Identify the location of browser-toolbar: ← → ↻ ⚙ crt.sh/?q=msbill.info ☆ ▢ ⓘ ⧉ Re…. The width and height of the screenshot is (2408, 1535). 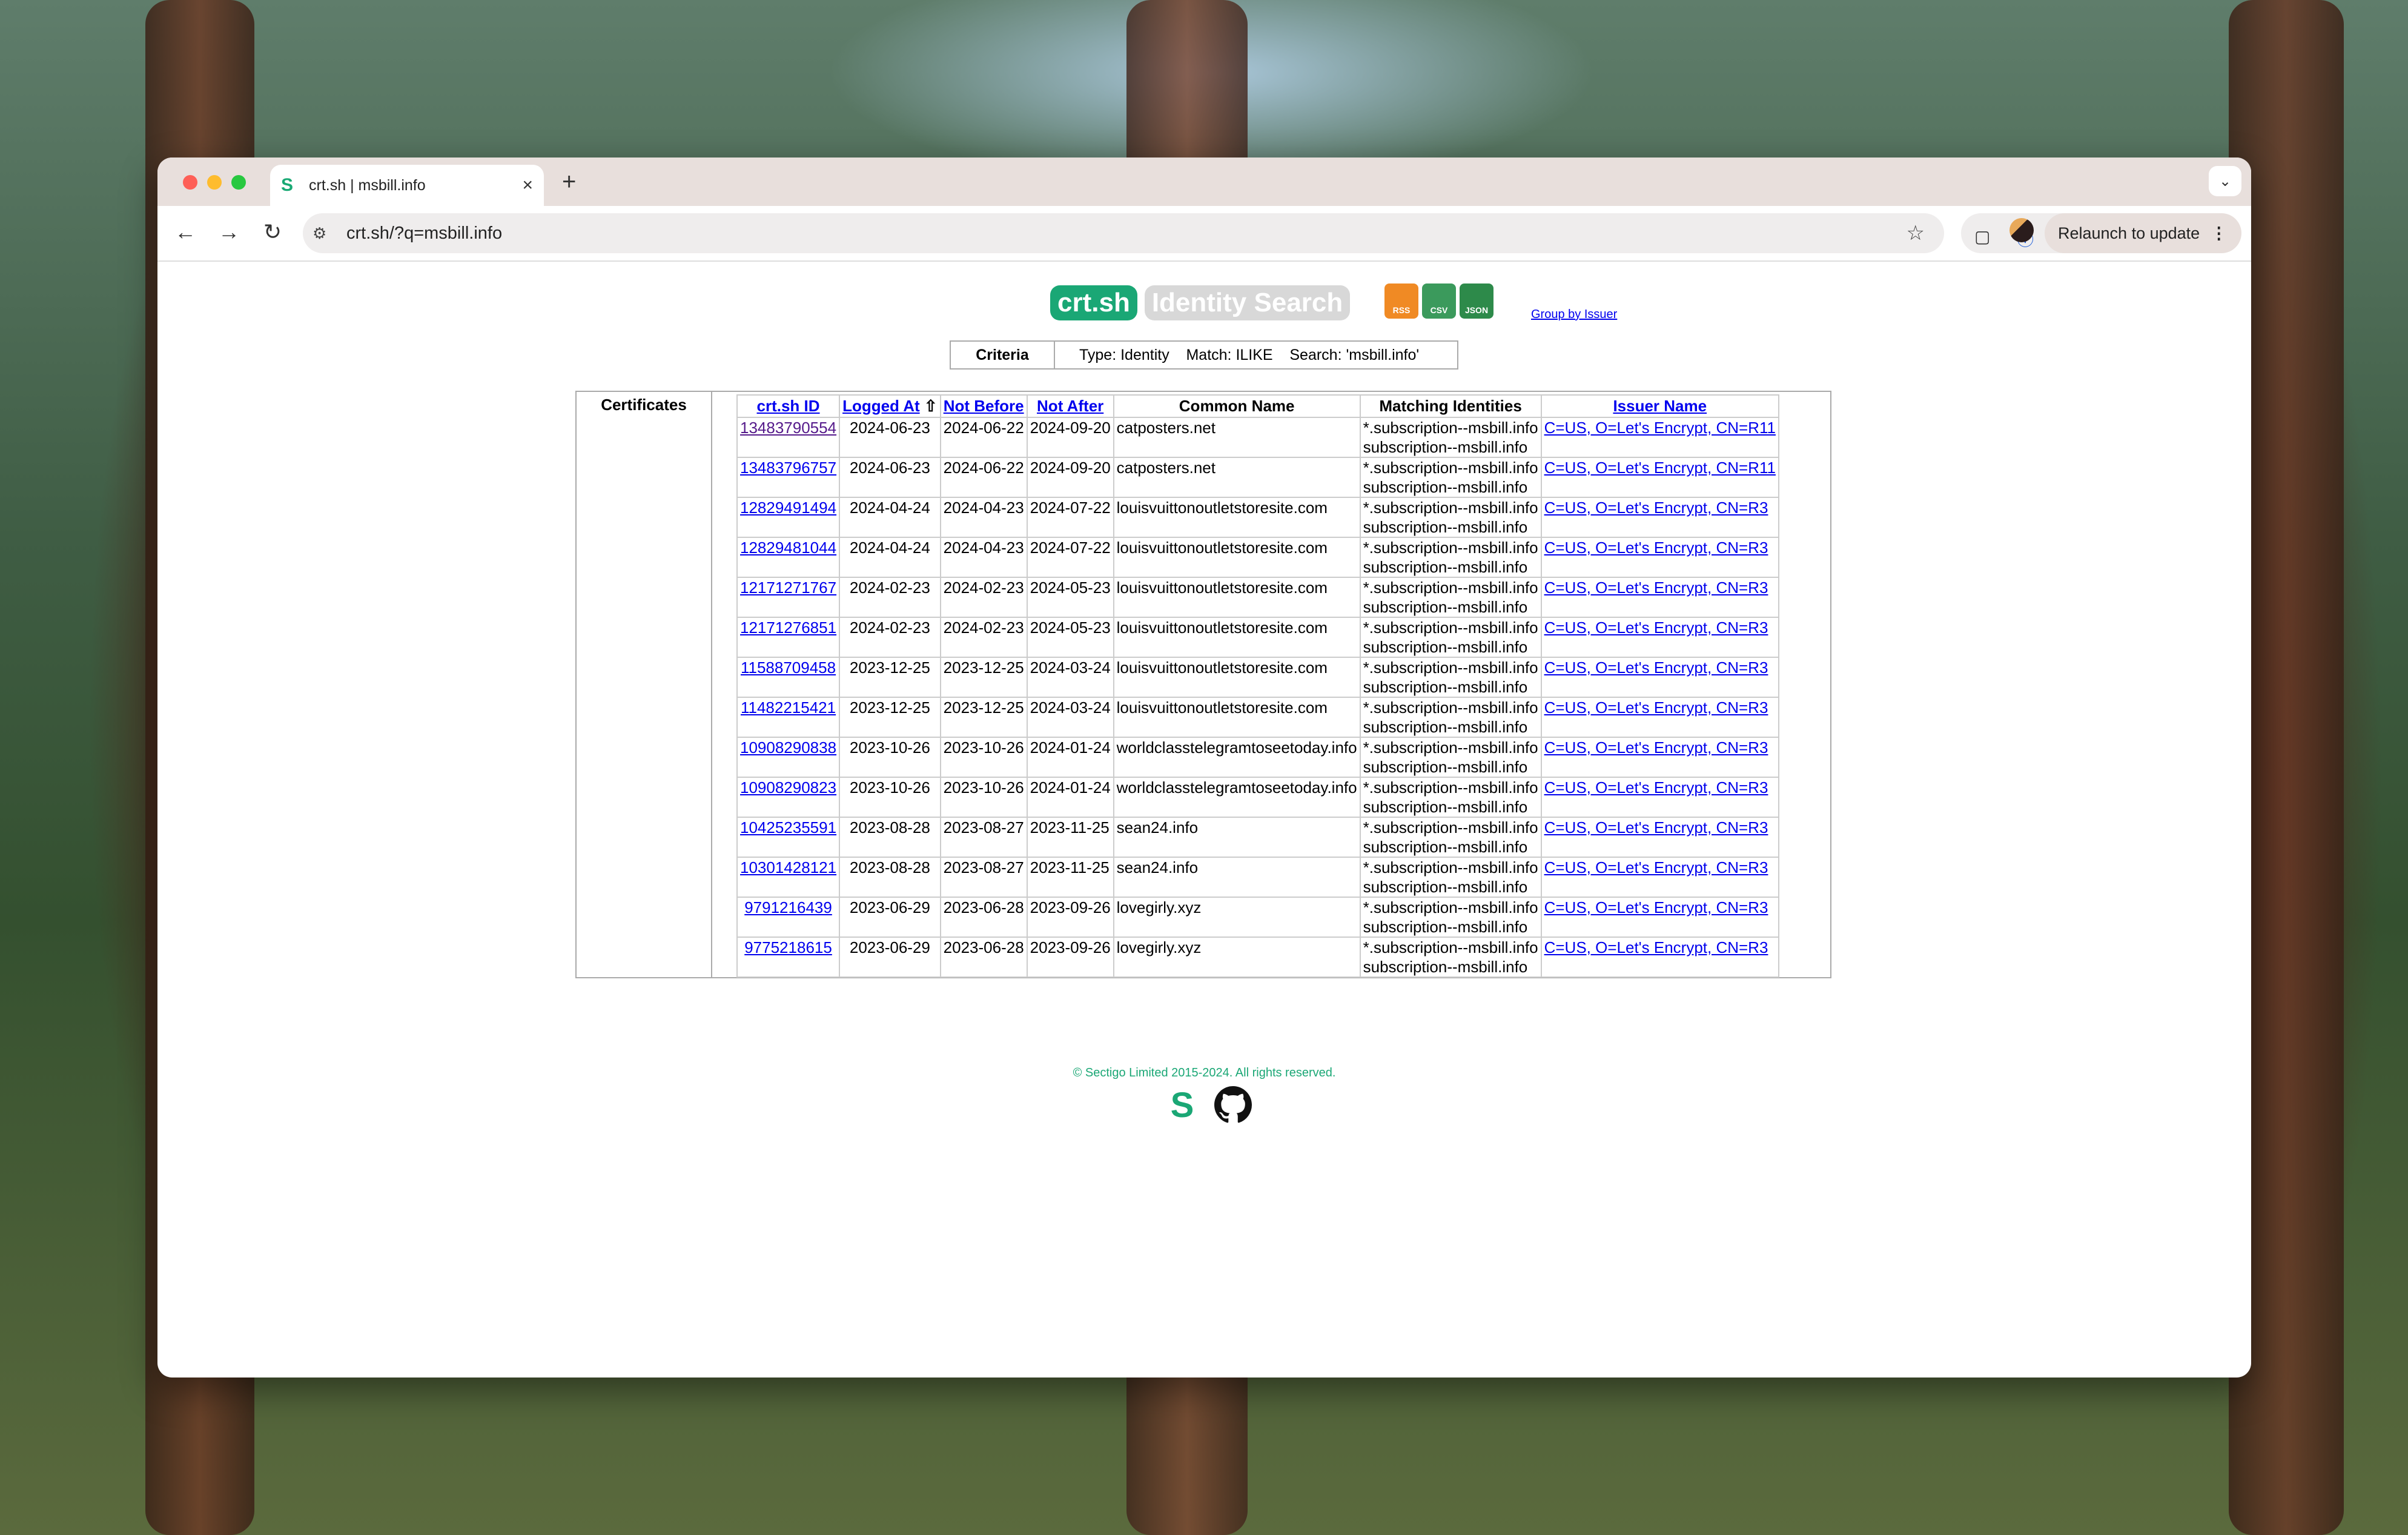
(1204, 234).